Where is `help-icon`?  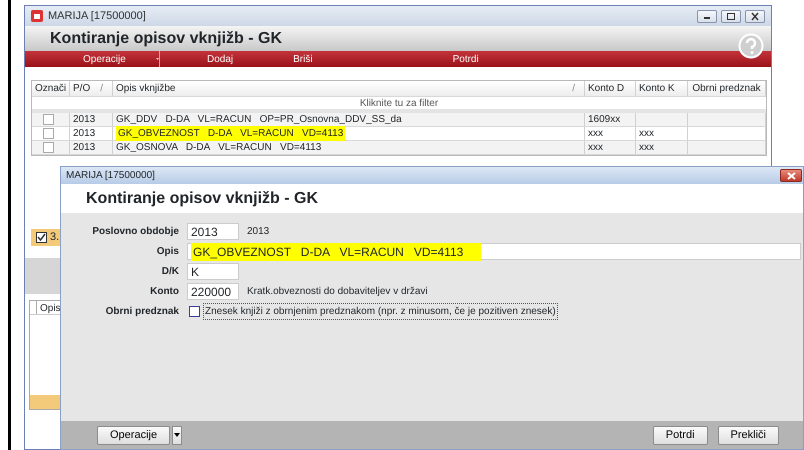
help-icon is located at coordinates (751, 46).